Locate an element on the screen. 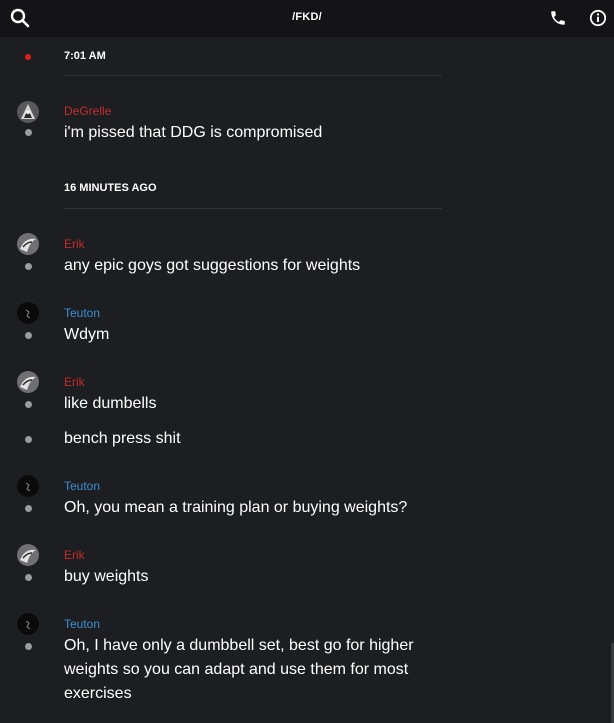  new-messages-dot is located at coordinates (28, 57).